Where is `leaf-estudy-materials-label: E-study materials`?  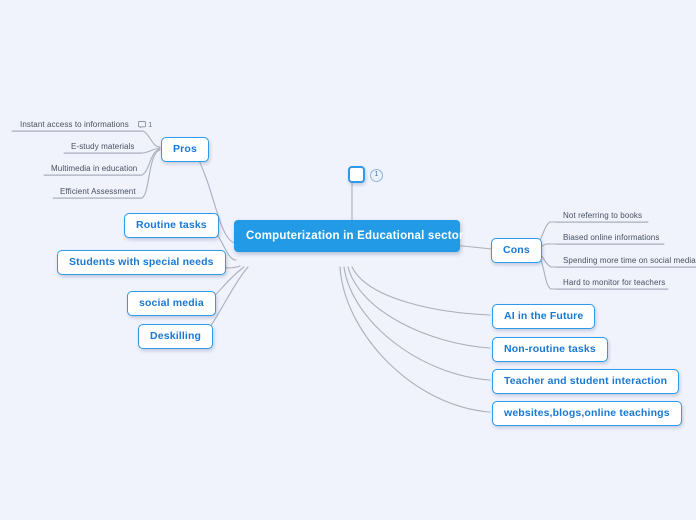 leaf-estudy-materials-label: E-study materials is located at coordinates (103, 146).